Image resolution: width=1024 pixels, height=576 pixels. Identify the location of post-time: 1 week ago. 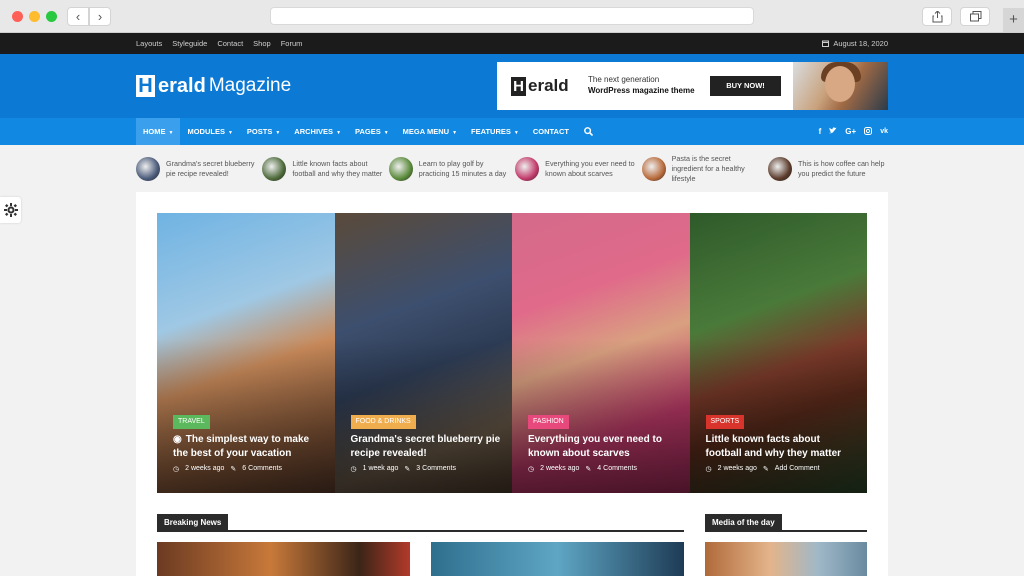
(380, 468).